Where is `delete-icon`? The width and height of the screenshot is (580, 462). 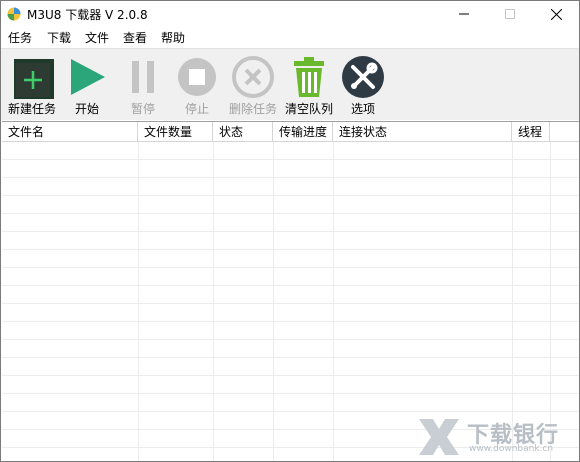
delete-icon is located at coordinates (253, 77).